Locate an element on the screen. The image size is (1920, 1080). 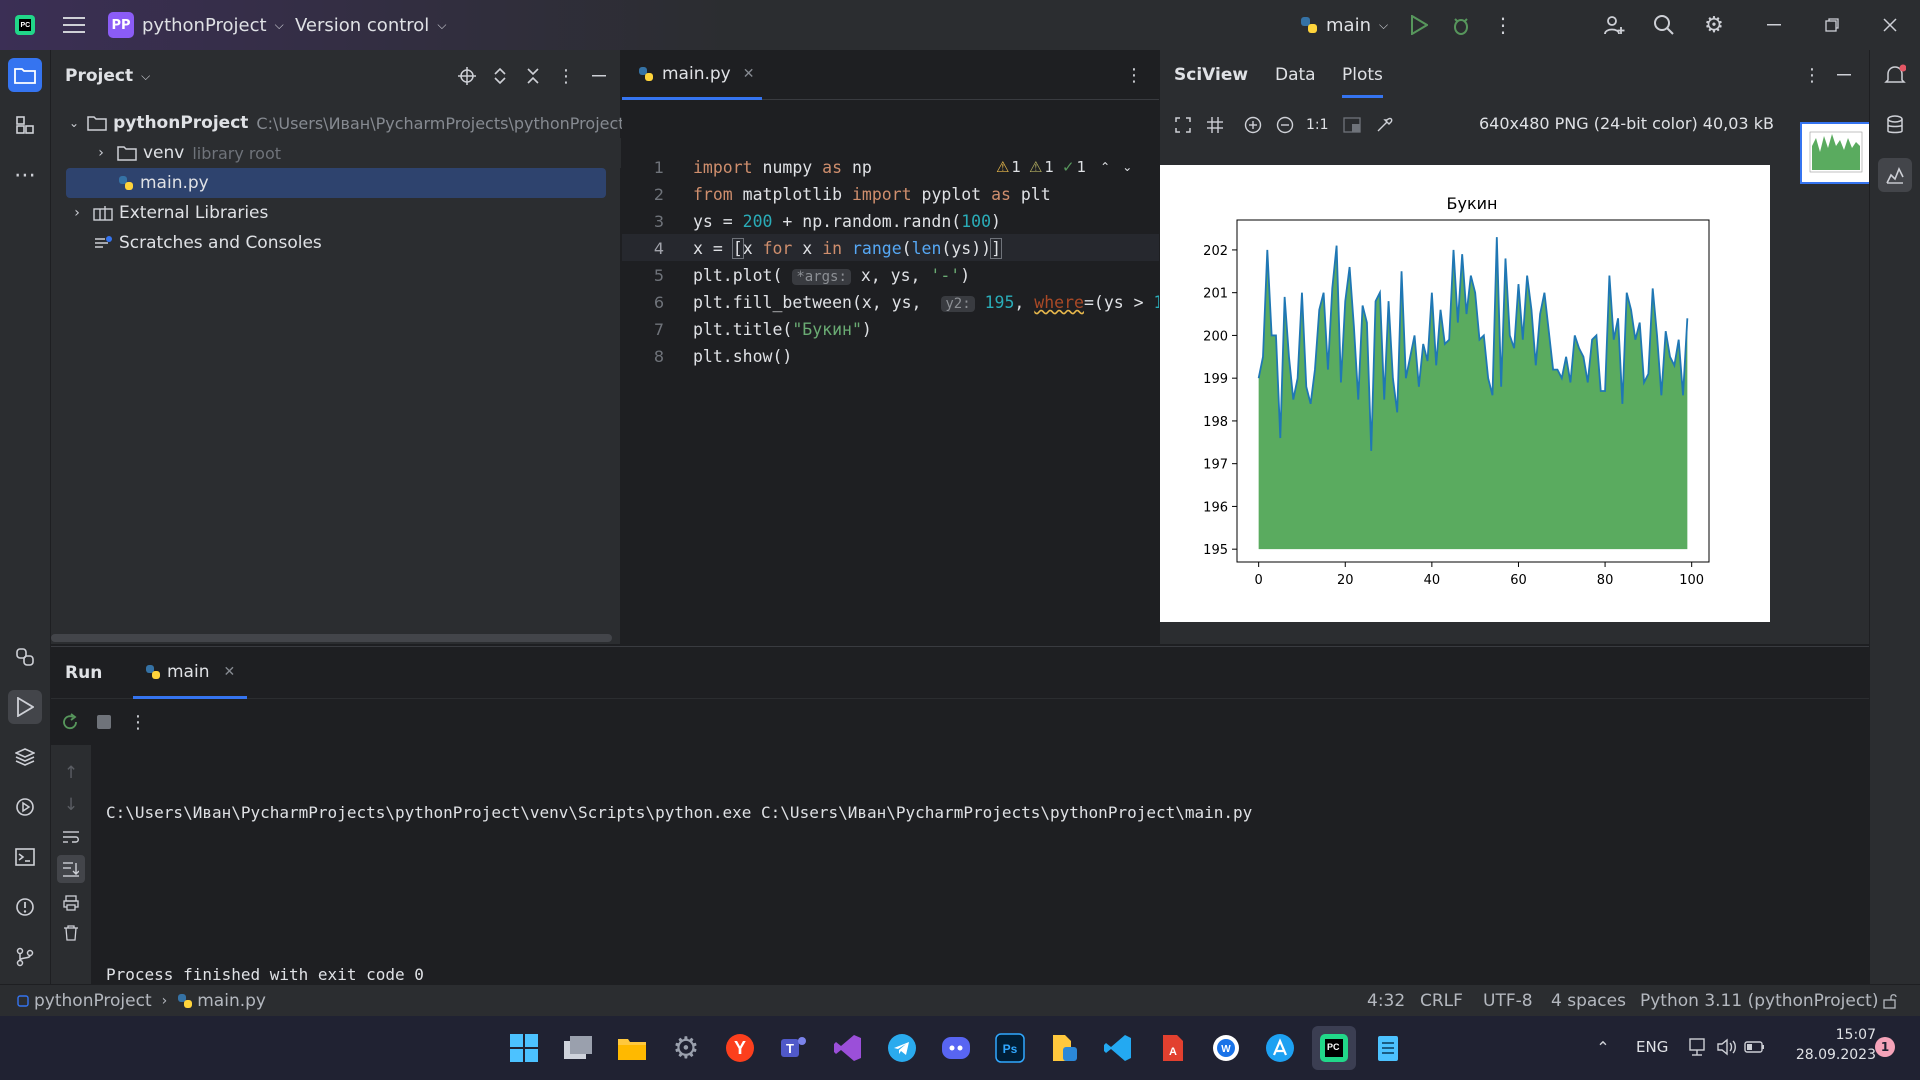
notepad-icon is located at coordinates (1388, 1048).